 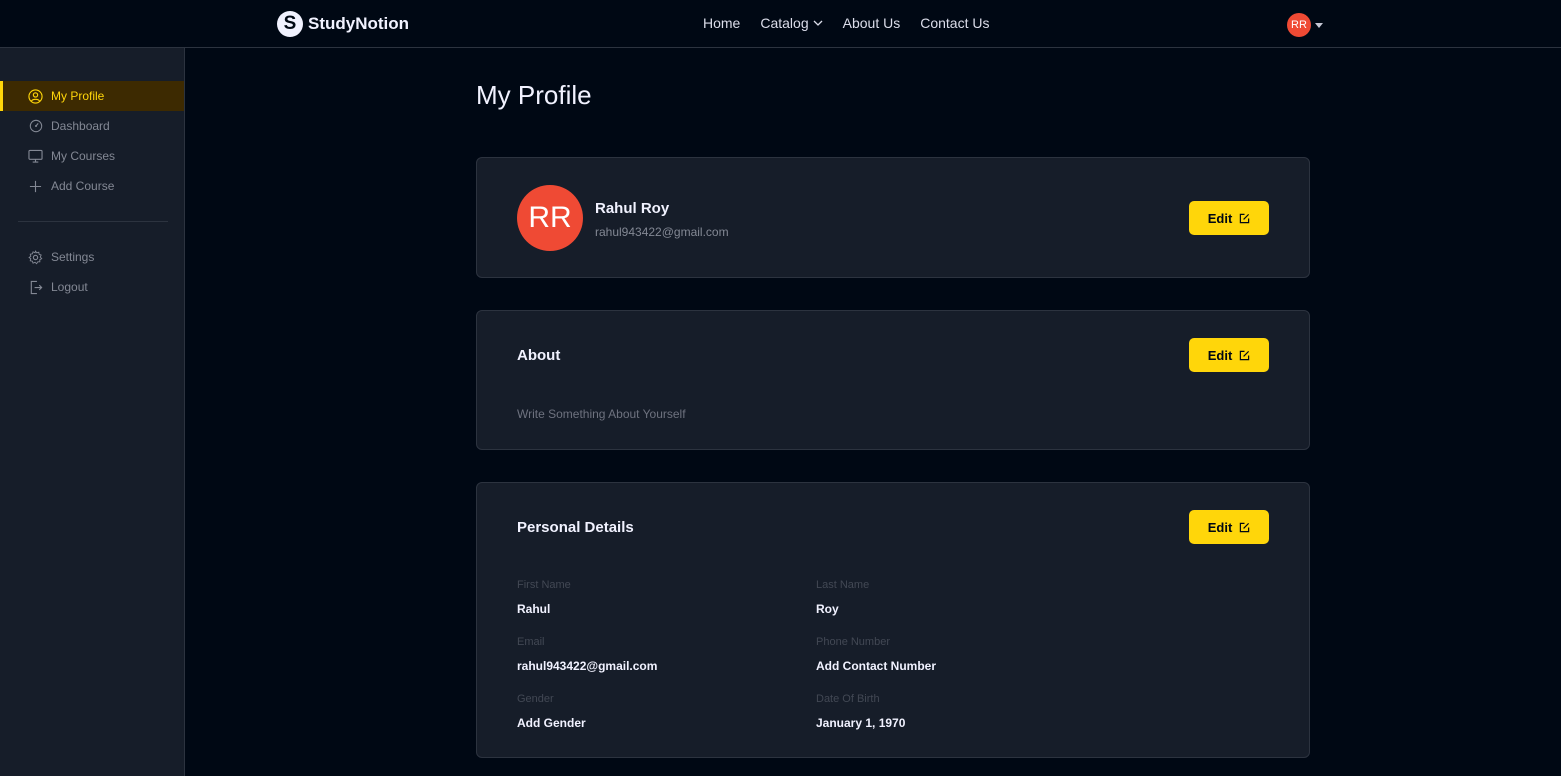 I want to click on gender-label: Gender, so click(x=535, y=699).